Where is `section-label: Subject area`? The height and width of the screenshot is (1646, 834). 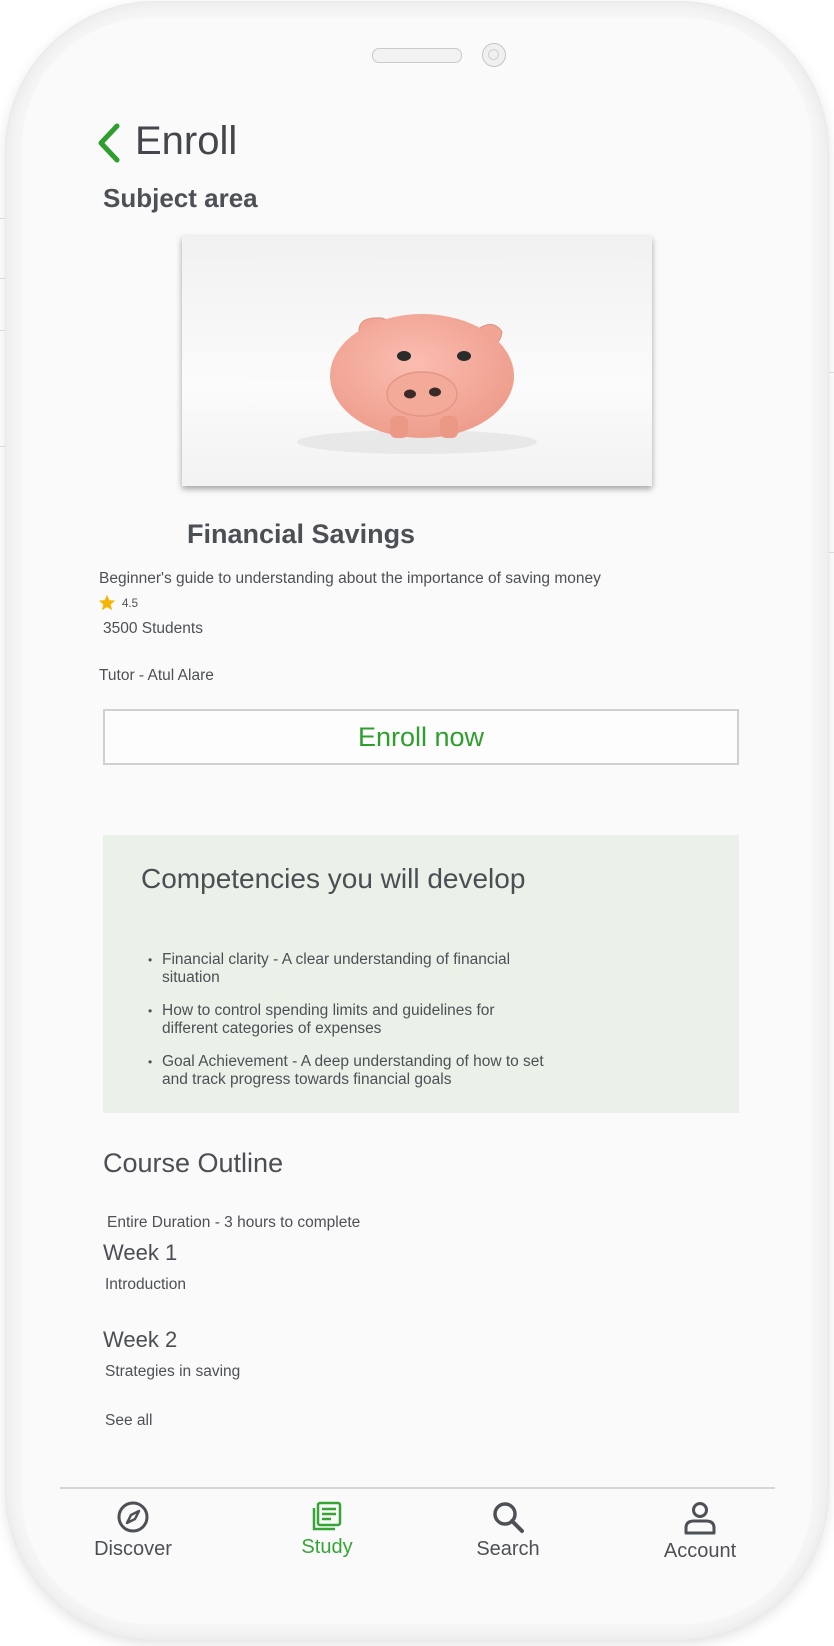
section-label: Subject area is located at coordinates (180, 198).